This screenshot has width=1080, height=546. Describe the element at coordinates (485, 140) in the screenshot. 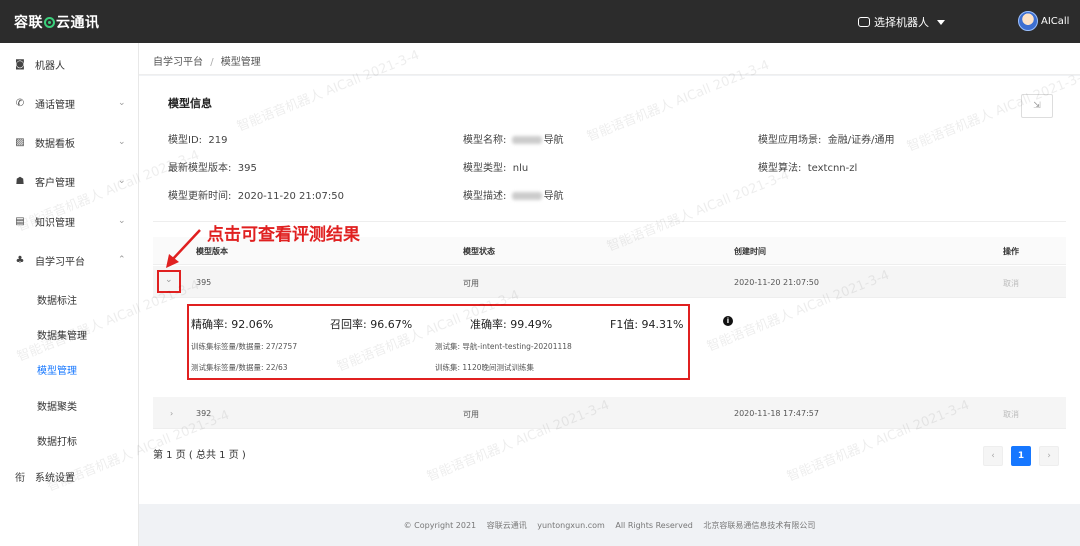

I see `model-name-label: 模型名称:` at that location.